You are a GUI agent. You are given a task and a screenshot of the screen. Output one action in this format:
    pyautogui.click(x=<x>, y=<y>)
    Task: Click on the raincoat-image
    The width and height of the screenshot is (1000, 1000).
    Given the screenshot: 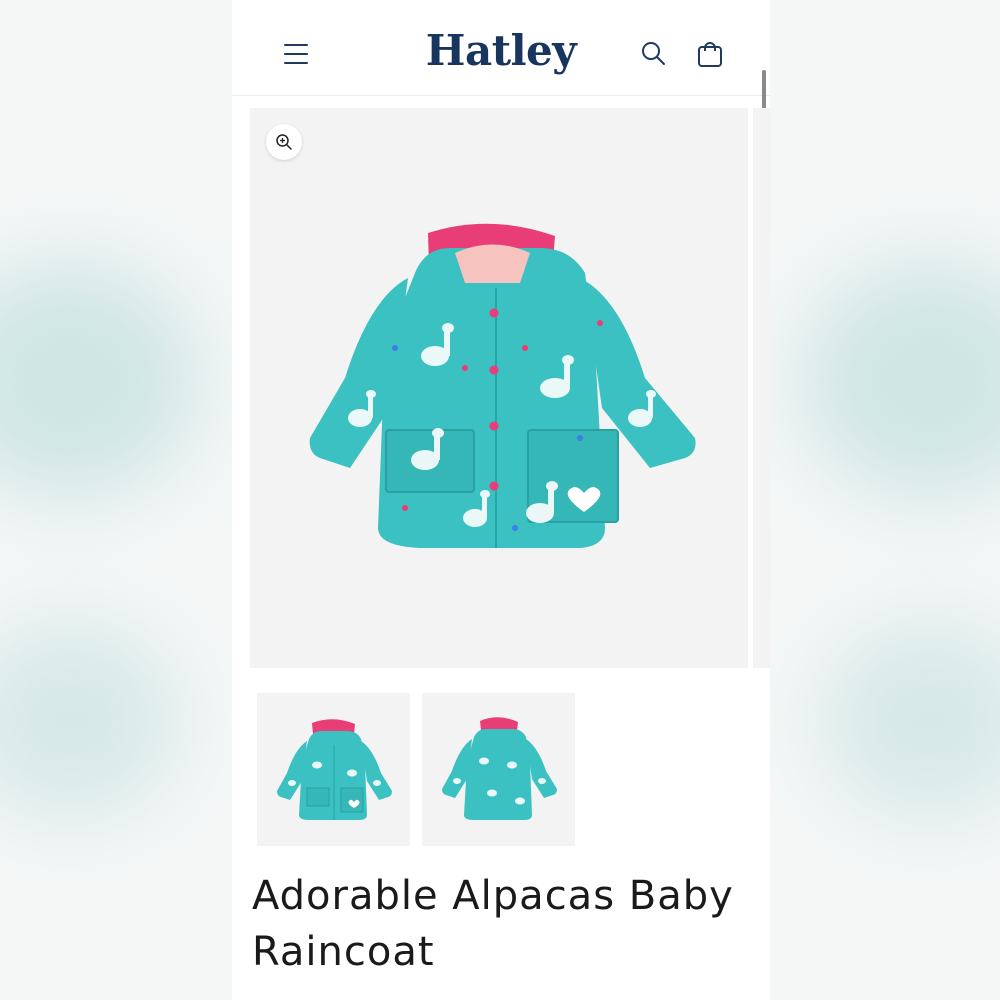 What is the action you would take?
    pyautogui.click(x=502, y=385)
    